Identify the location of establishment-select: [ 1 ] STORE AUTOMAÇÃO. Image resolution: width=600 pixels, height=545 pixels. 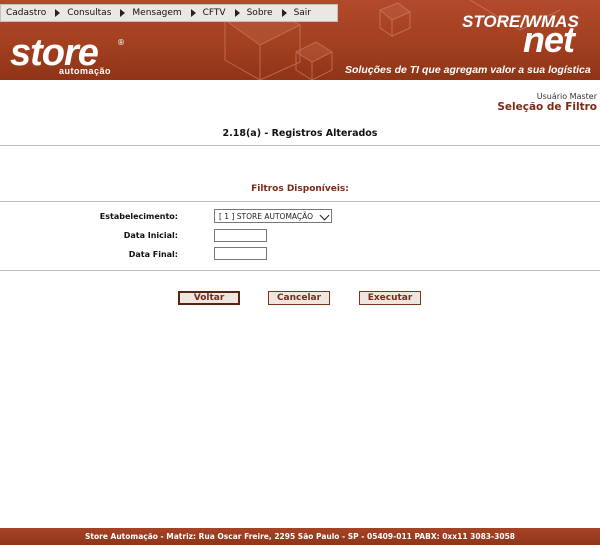
(273, 216).